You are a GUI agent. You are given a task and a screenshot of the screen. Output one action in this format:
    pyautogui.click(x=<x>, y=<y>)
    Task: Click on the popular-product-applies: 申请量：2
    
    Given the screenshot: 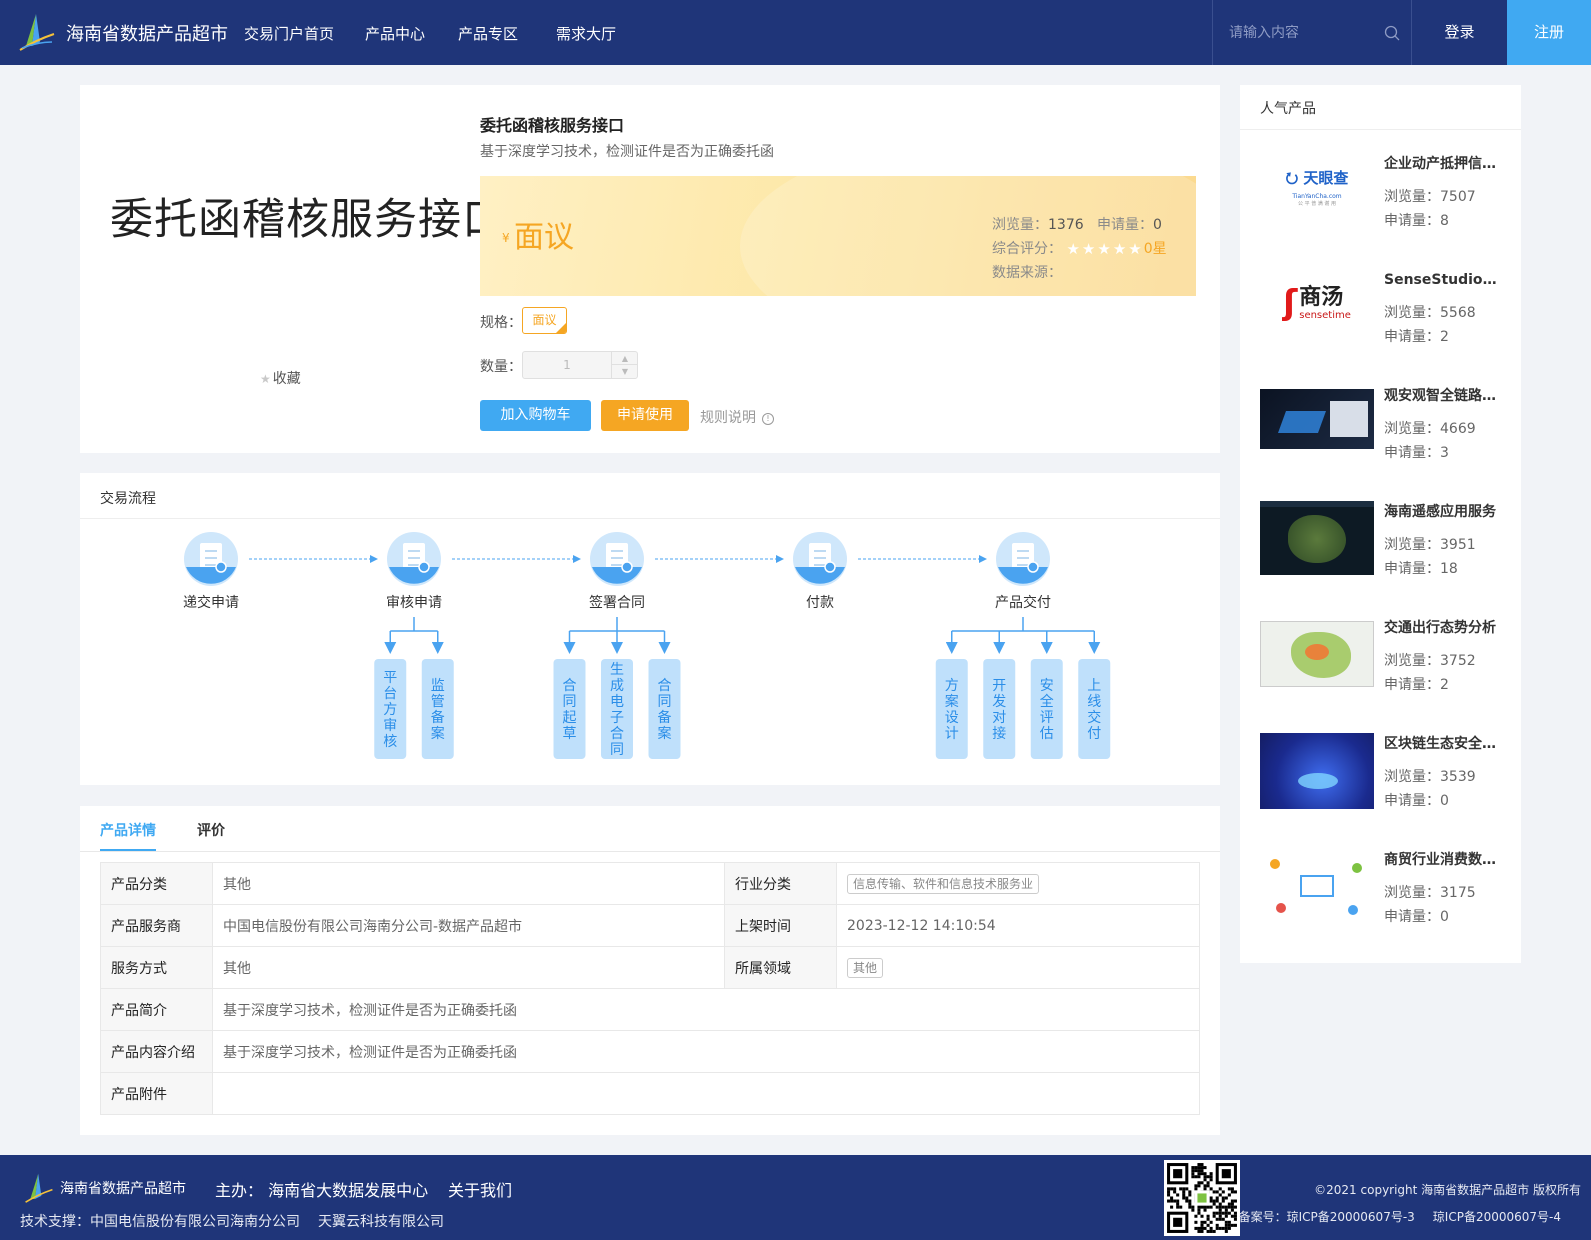 What is the action you would take?
    pyautogui.click(x=1416, y=685)
    